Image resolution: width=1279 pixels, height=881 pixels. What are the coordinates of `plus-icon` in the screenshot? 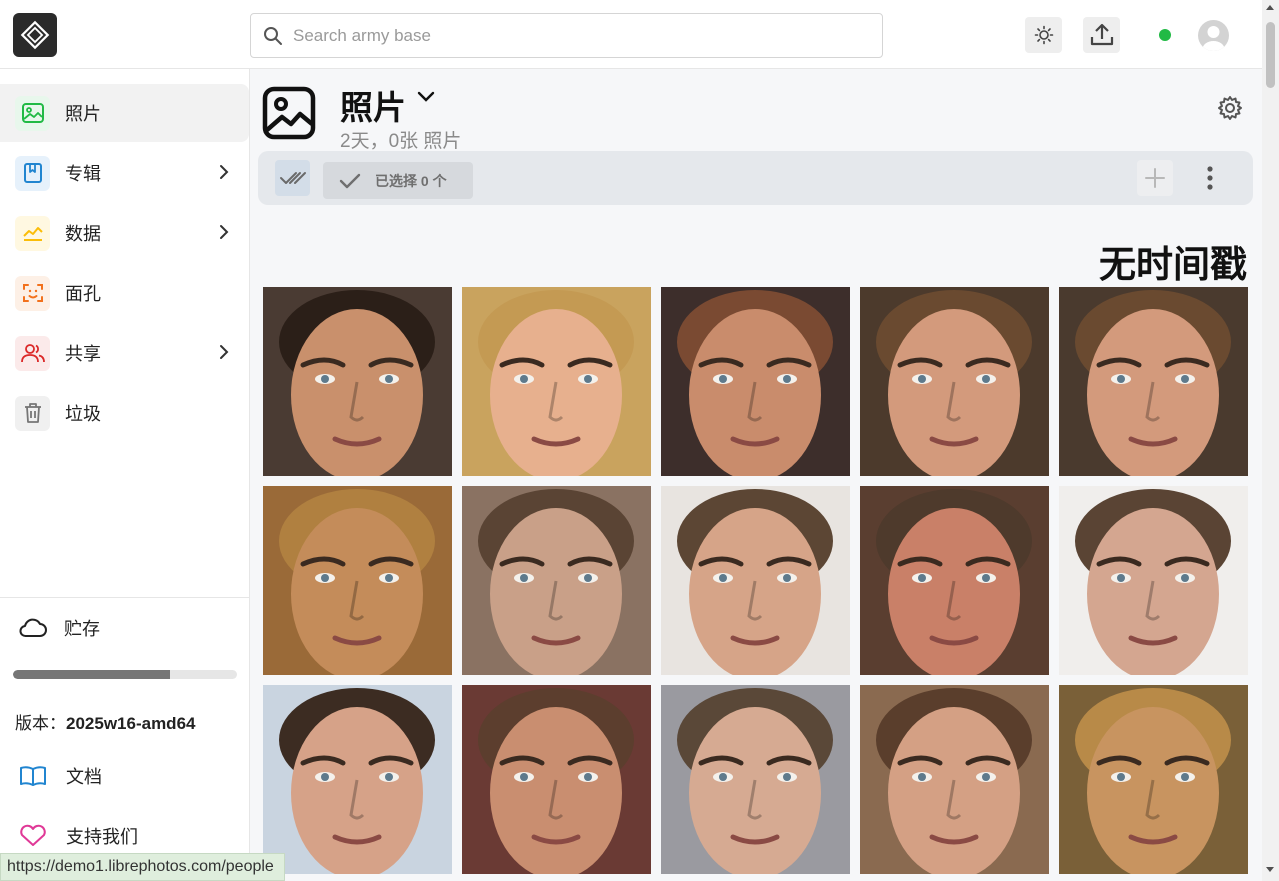 It's located at (1155, 178).